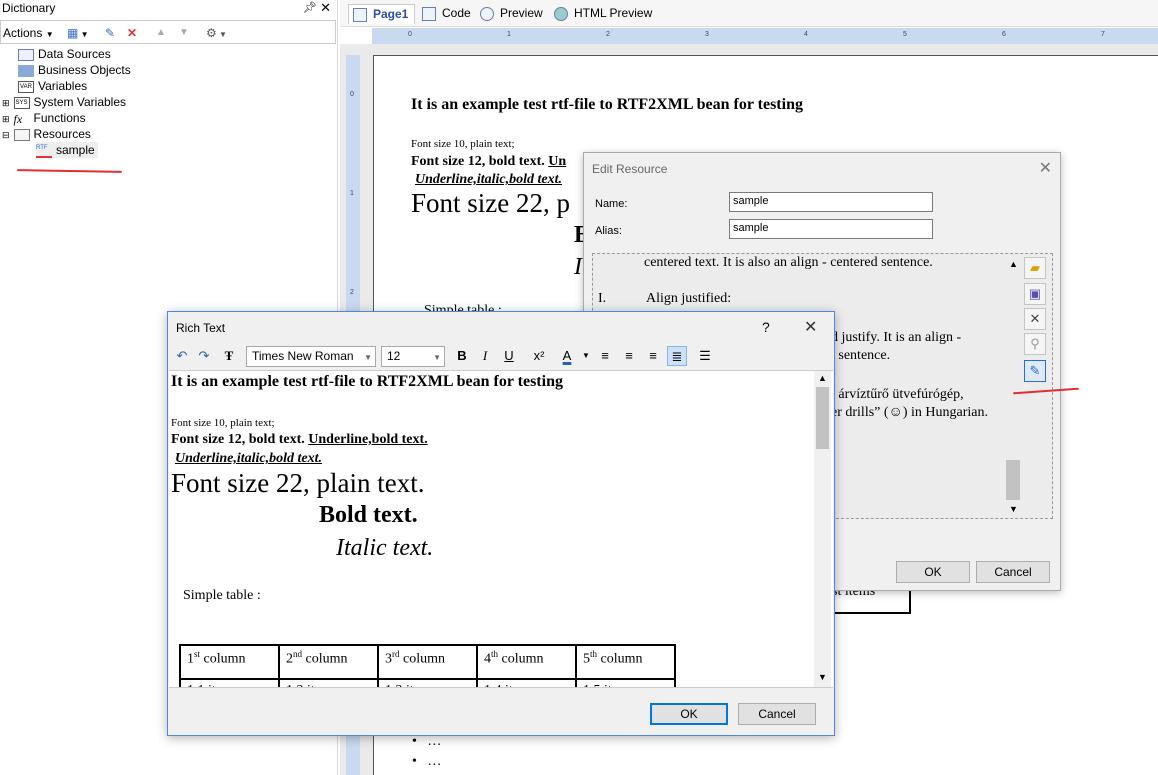 The width and height of the screenshot is (1158, 775). What do you see at coordinates (1035, 344) in the screenshot?
I see `zoom-icon: ⚲` at bounding box center [1035, 344].